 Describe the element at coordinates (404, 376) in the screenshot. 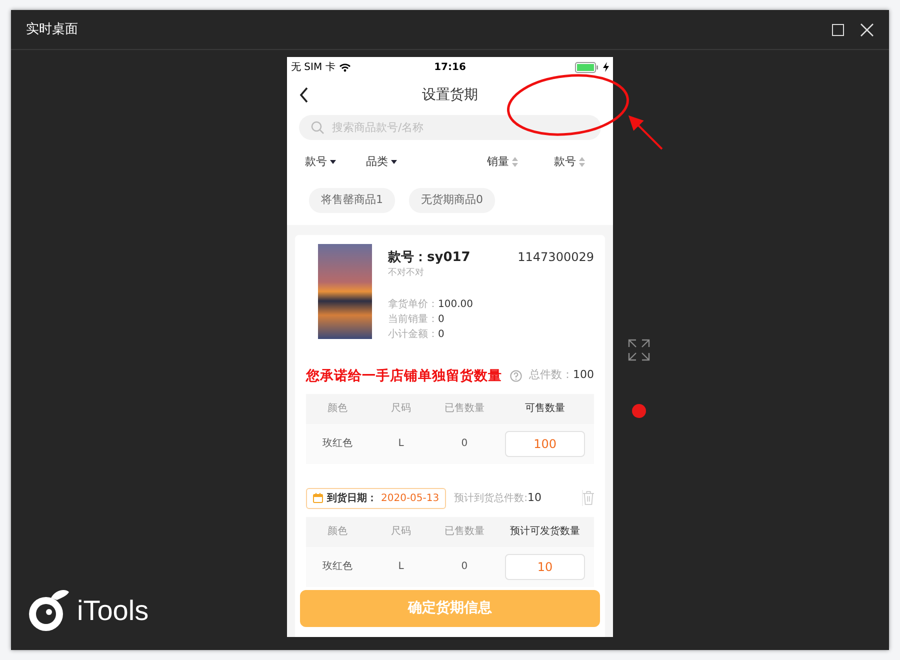

I see `commitment-title: 您承诺给一手店铺单独留货数量` at that location.